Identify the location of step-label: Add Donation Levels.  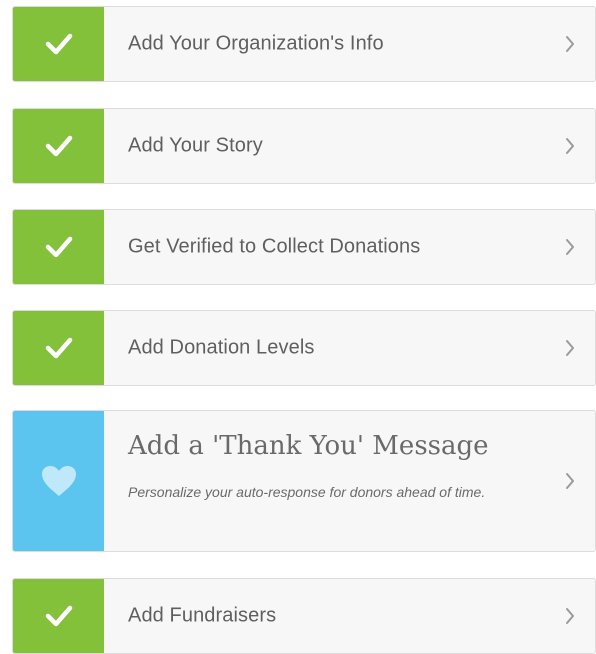
(221, 347).